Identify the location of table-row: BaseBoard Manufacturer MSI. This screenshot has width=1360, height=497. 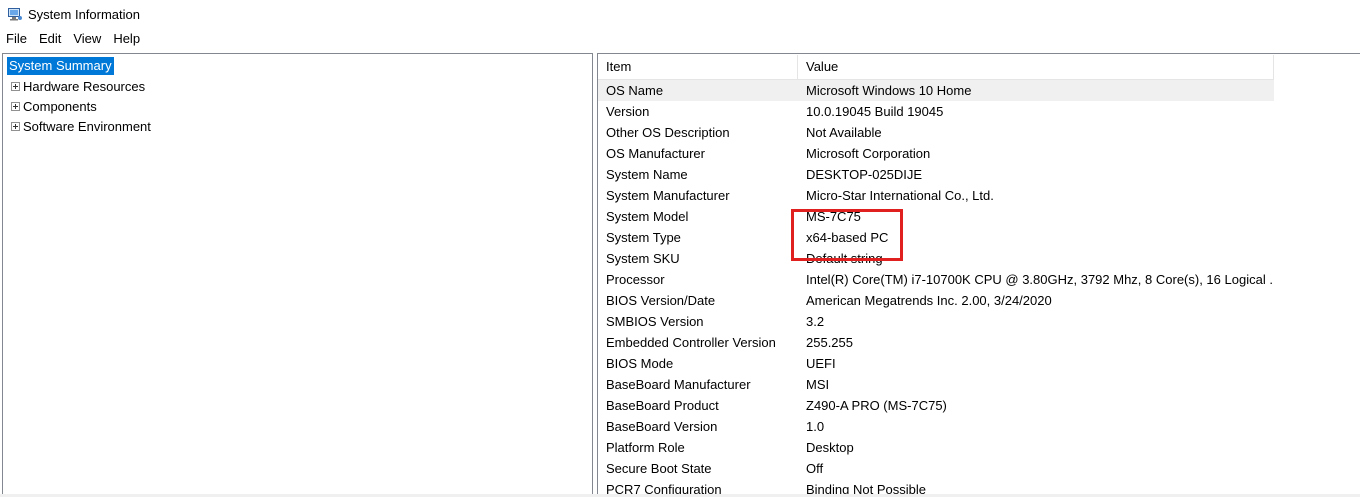
(936, 384).